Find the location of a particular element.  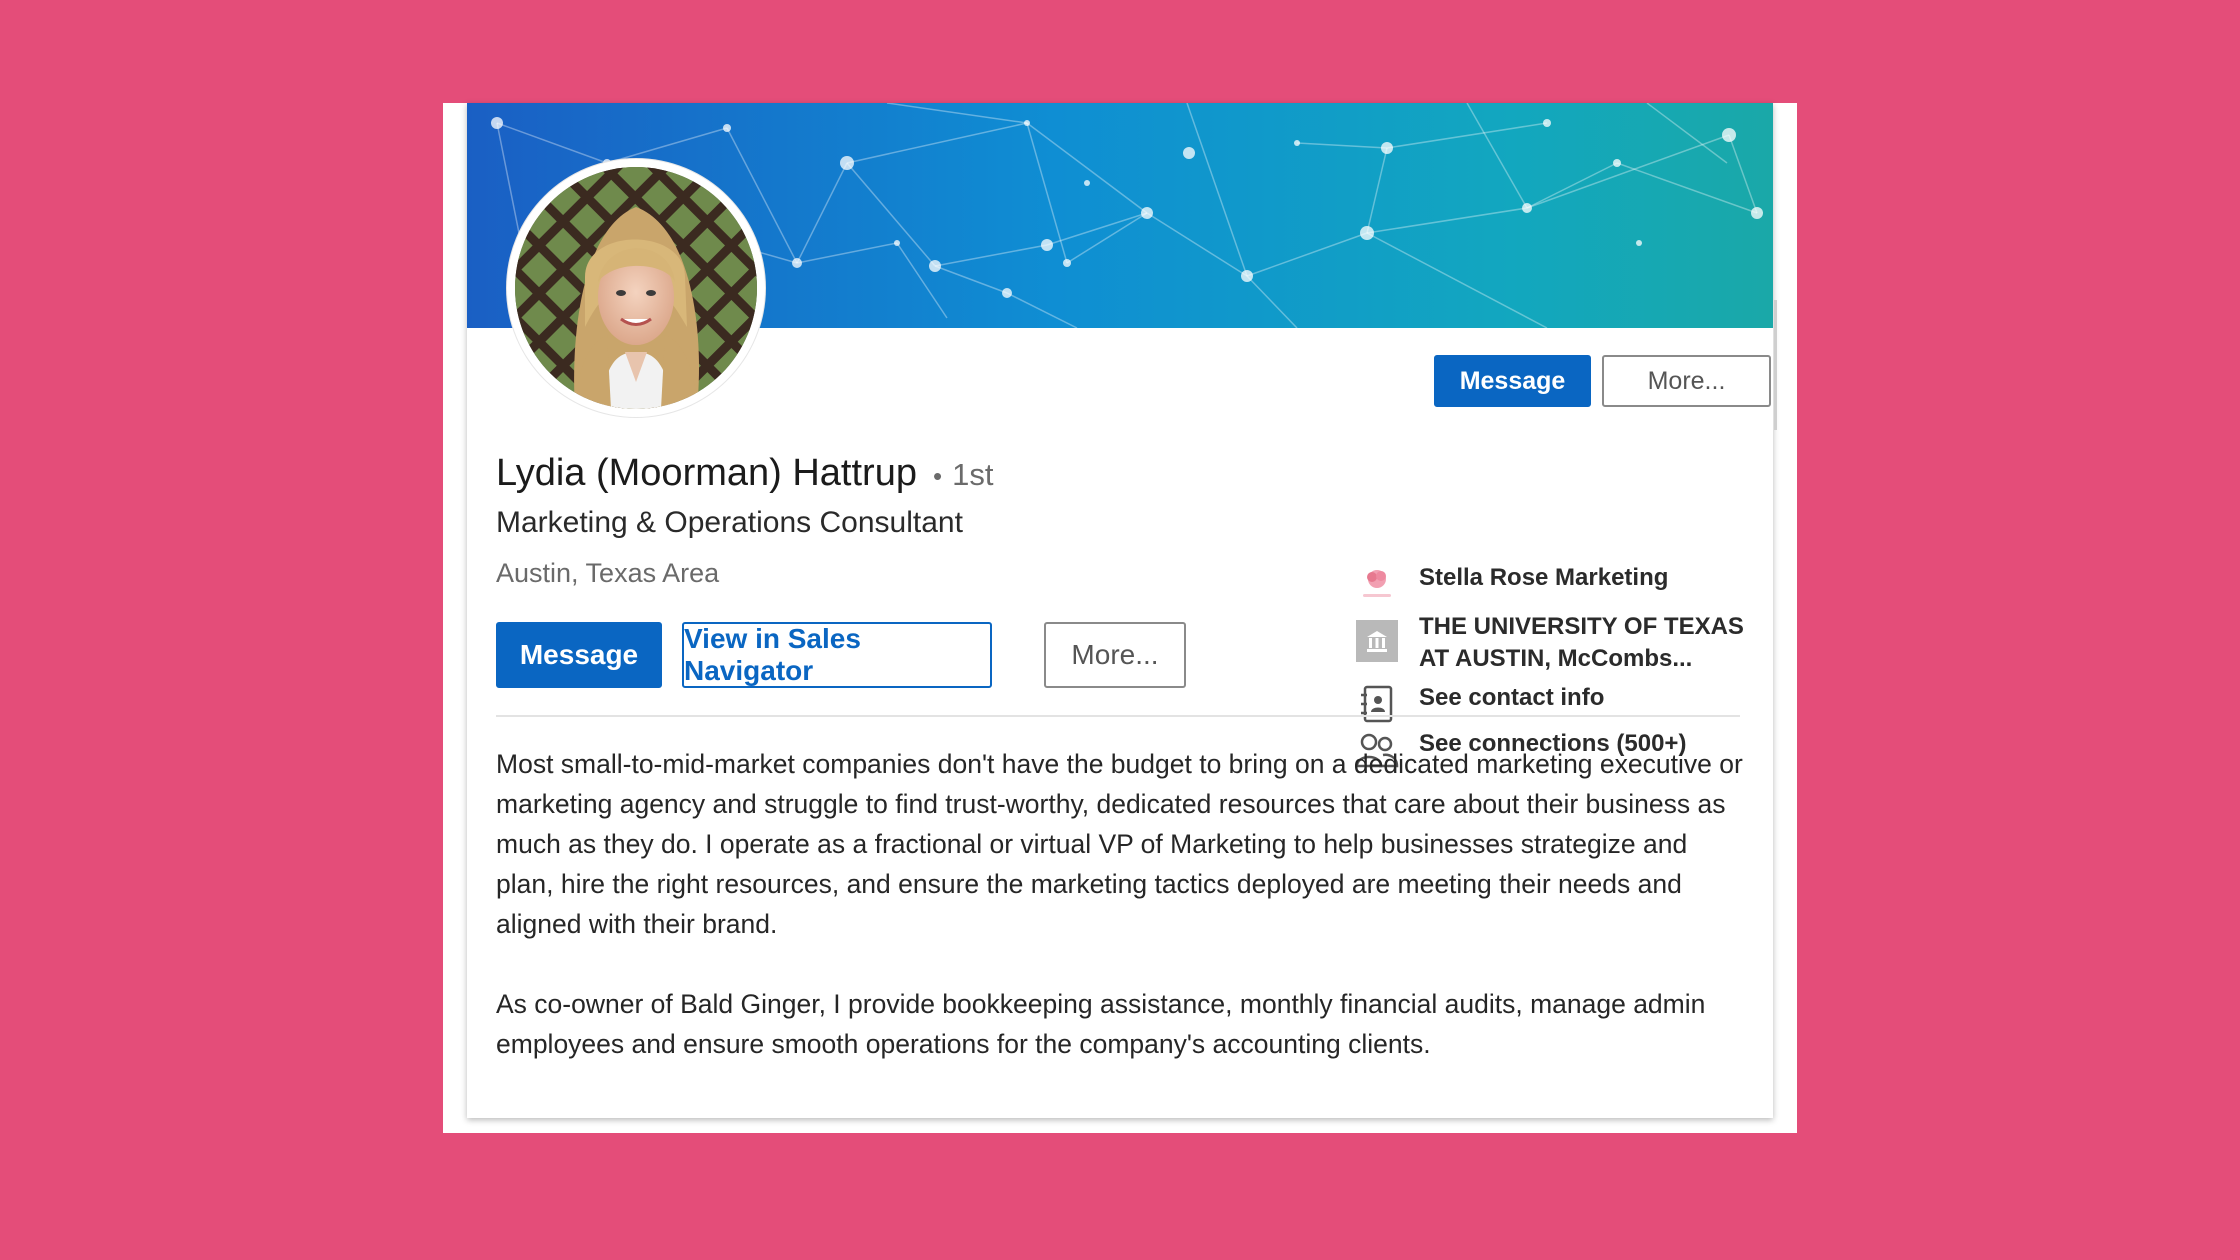

profile-name-row: Lydia (Moorman) Hattrup • 1st is located at coordinates (744, 477).